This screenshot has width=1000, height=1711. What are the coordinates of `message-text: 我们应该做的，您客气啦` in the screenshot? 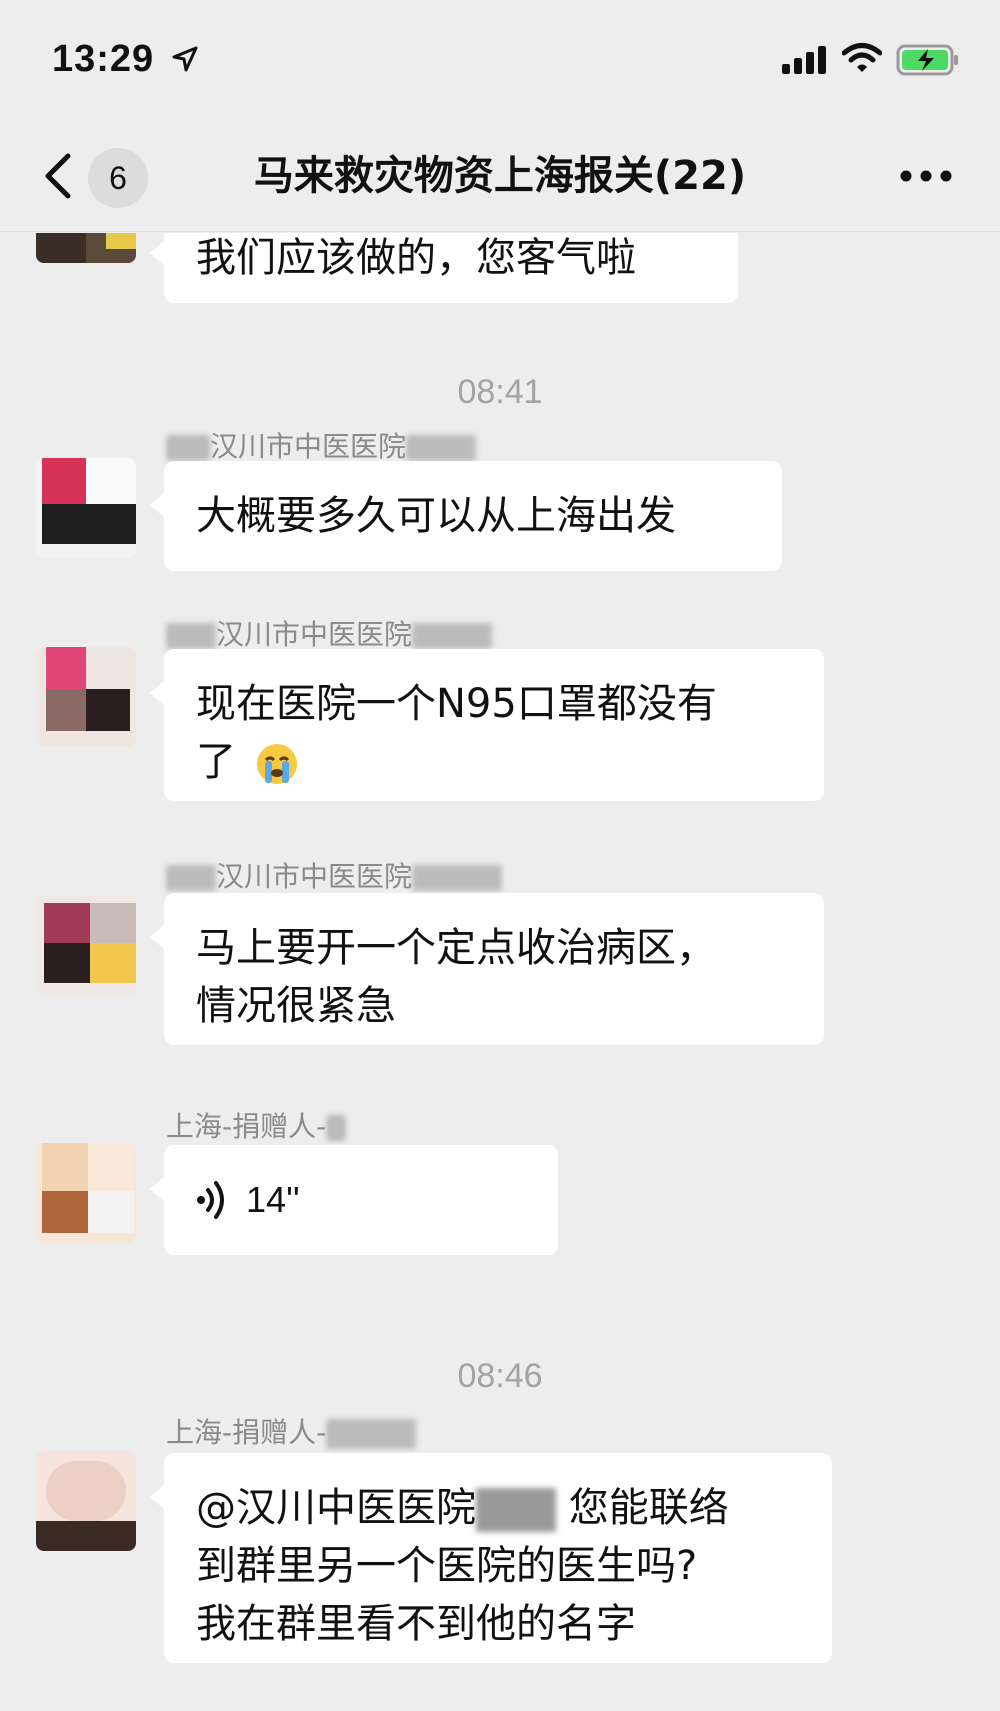 It's located at (416, 258).